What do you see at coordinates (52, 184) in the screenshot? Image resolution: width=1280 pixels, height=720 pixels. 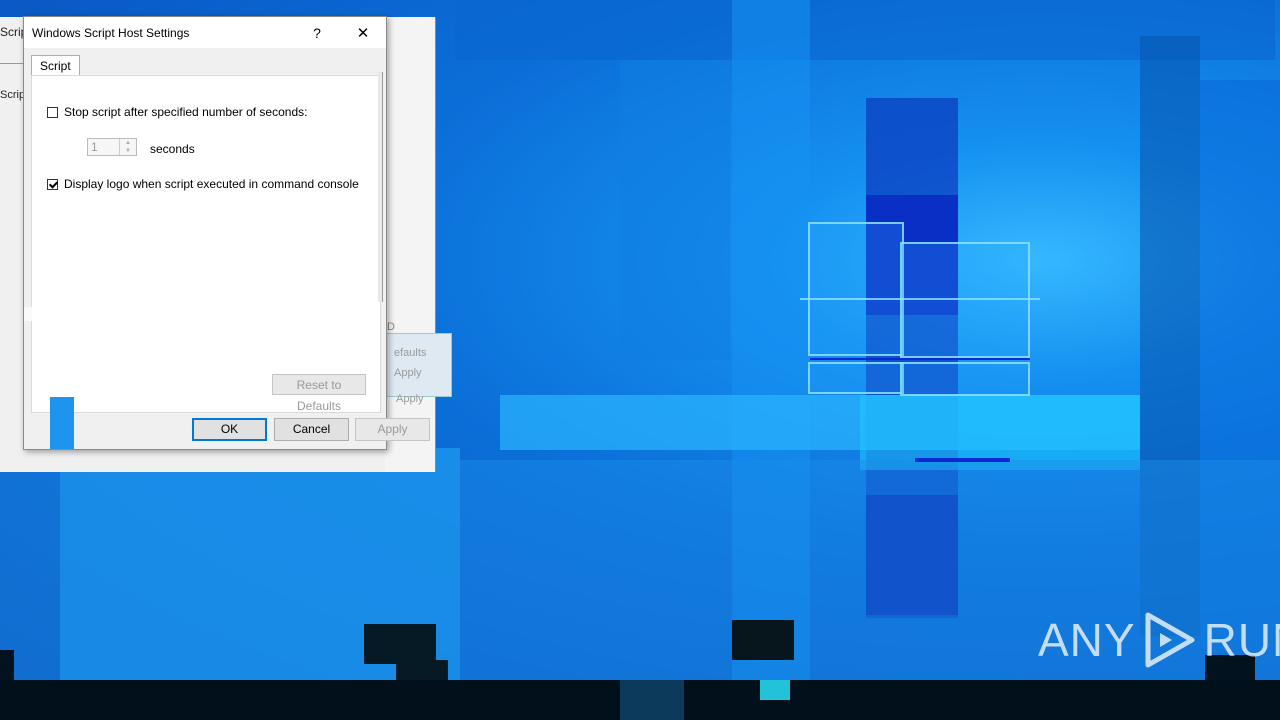 I see `display-logo-checkbox` at bounding box center [52, 184].